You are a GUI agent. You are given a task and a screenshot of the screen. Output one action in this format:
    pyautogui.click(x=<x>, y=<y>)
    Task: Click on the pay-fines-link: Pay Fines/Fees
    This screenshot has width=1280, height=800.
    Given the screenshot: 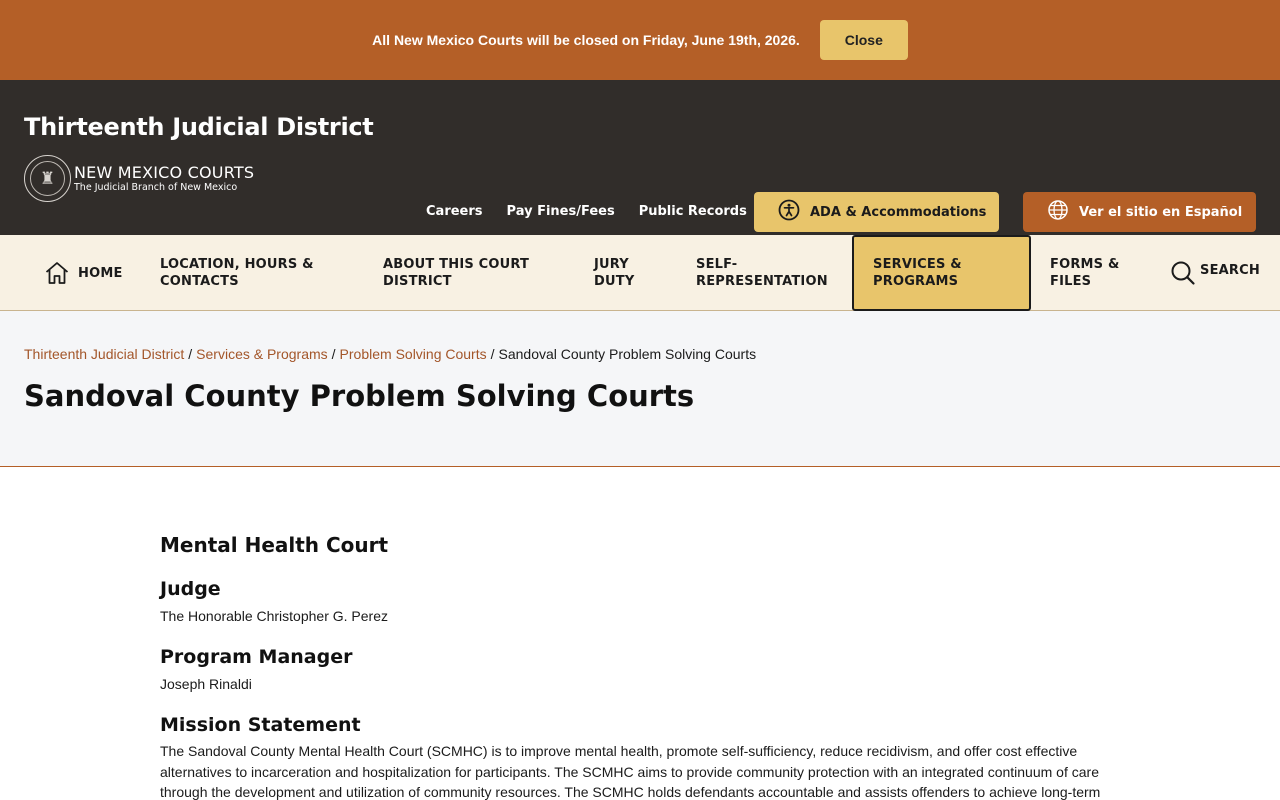 What is the action you would take?
    pyautogui.click(x=561, y=211)
    